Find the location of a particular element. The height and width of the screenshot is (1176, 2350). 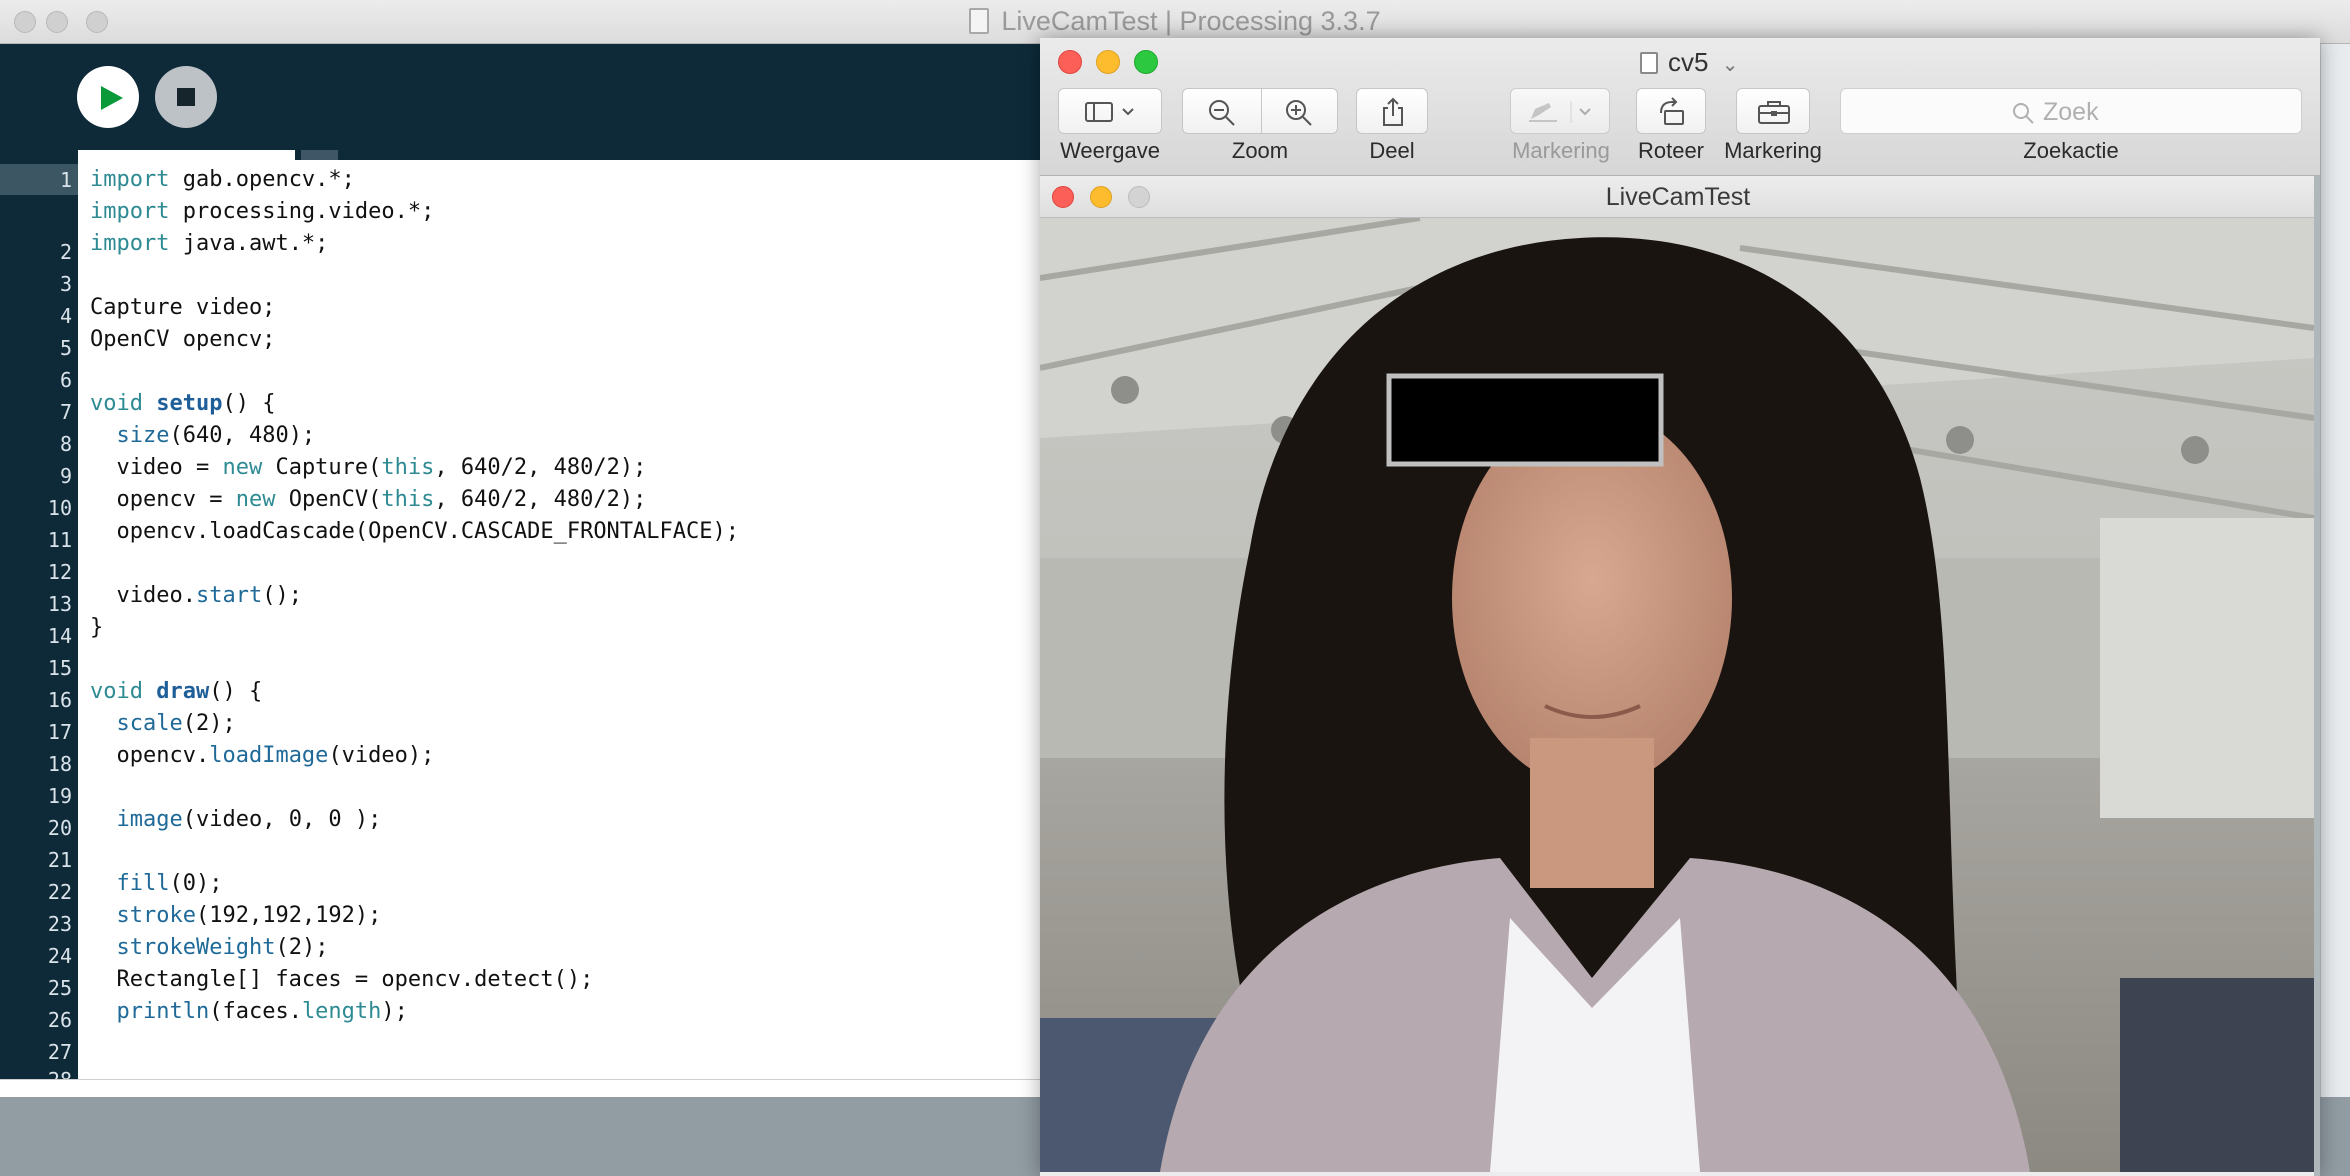

preview-minimize-button is located at coordinates (1108, 62).